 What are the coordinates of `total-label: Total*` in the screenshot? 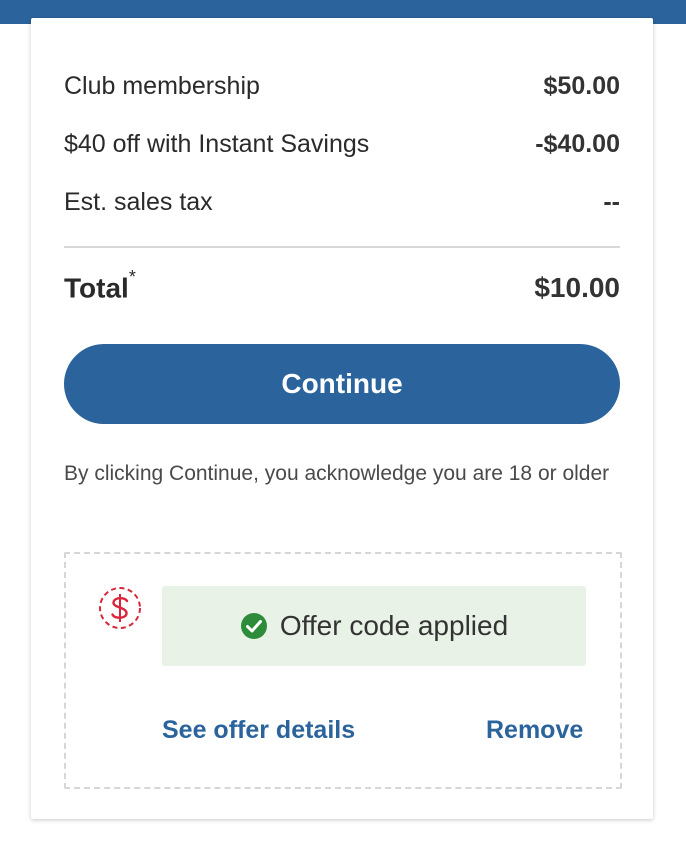 It's located at (100, 285).